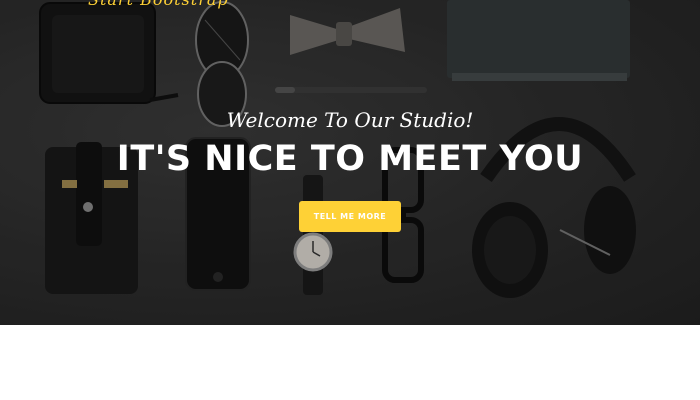 This screenshot has height=400, width=700. I want to click on tell-me-more-button: TELL ME MORE, so click(350, 216).